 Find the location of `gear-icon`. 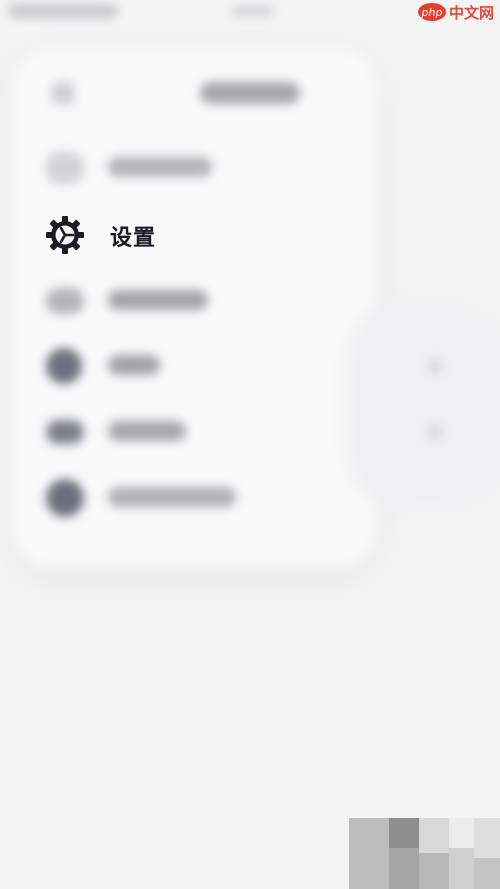

gear-icon is located at coordinates (65, 235).